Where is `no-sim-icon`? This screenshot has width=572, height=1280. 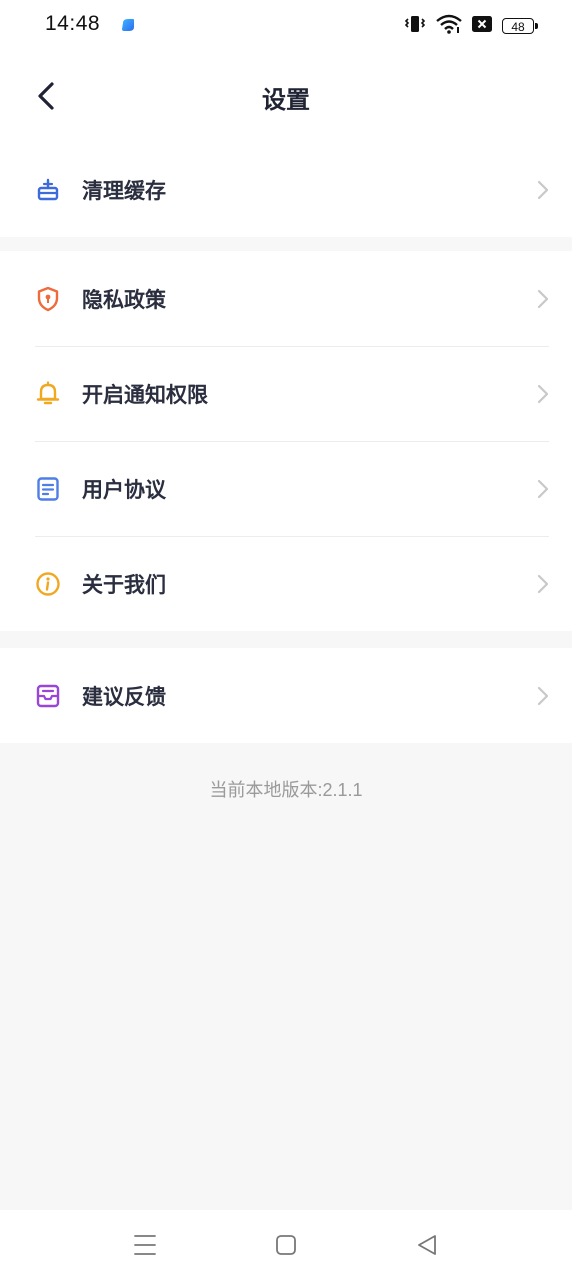 no-sim-icon is located at coordinates (482, 26).